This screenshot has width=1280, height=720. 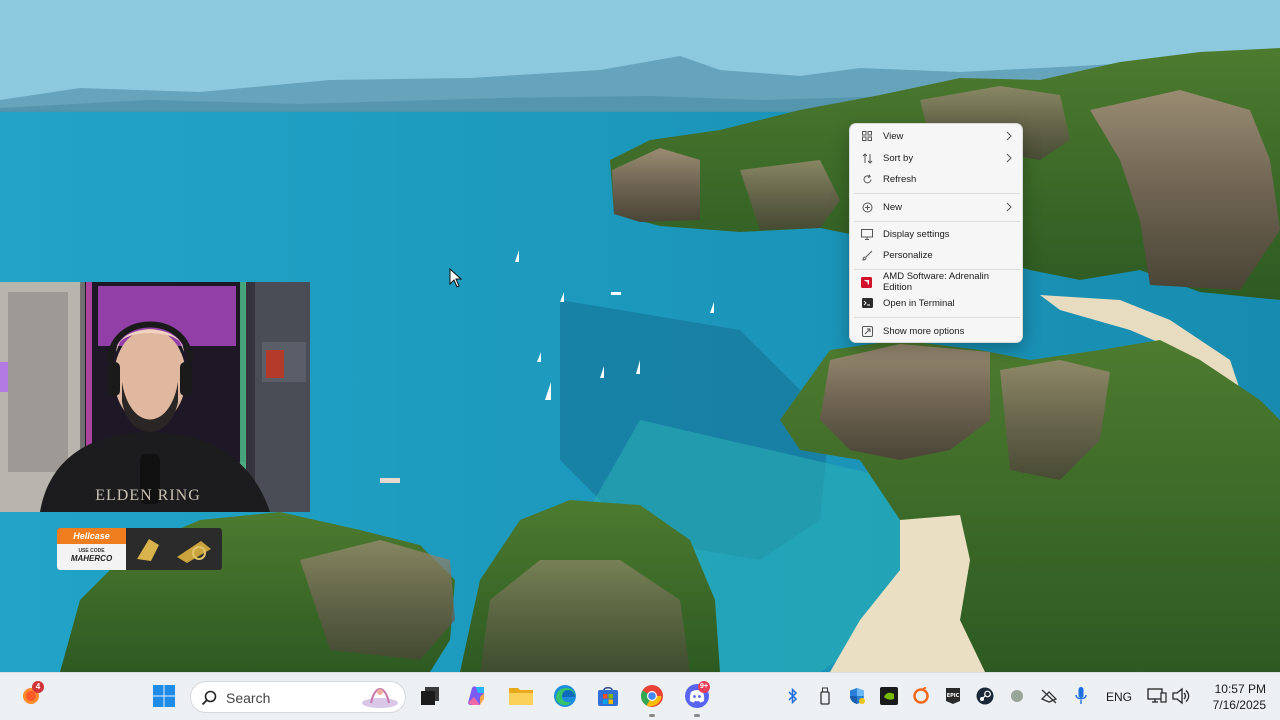 What do you see at coordinates (380, 697) in the screenshot?
I see `search-highlight-icon` at bounding box center [380, 697].